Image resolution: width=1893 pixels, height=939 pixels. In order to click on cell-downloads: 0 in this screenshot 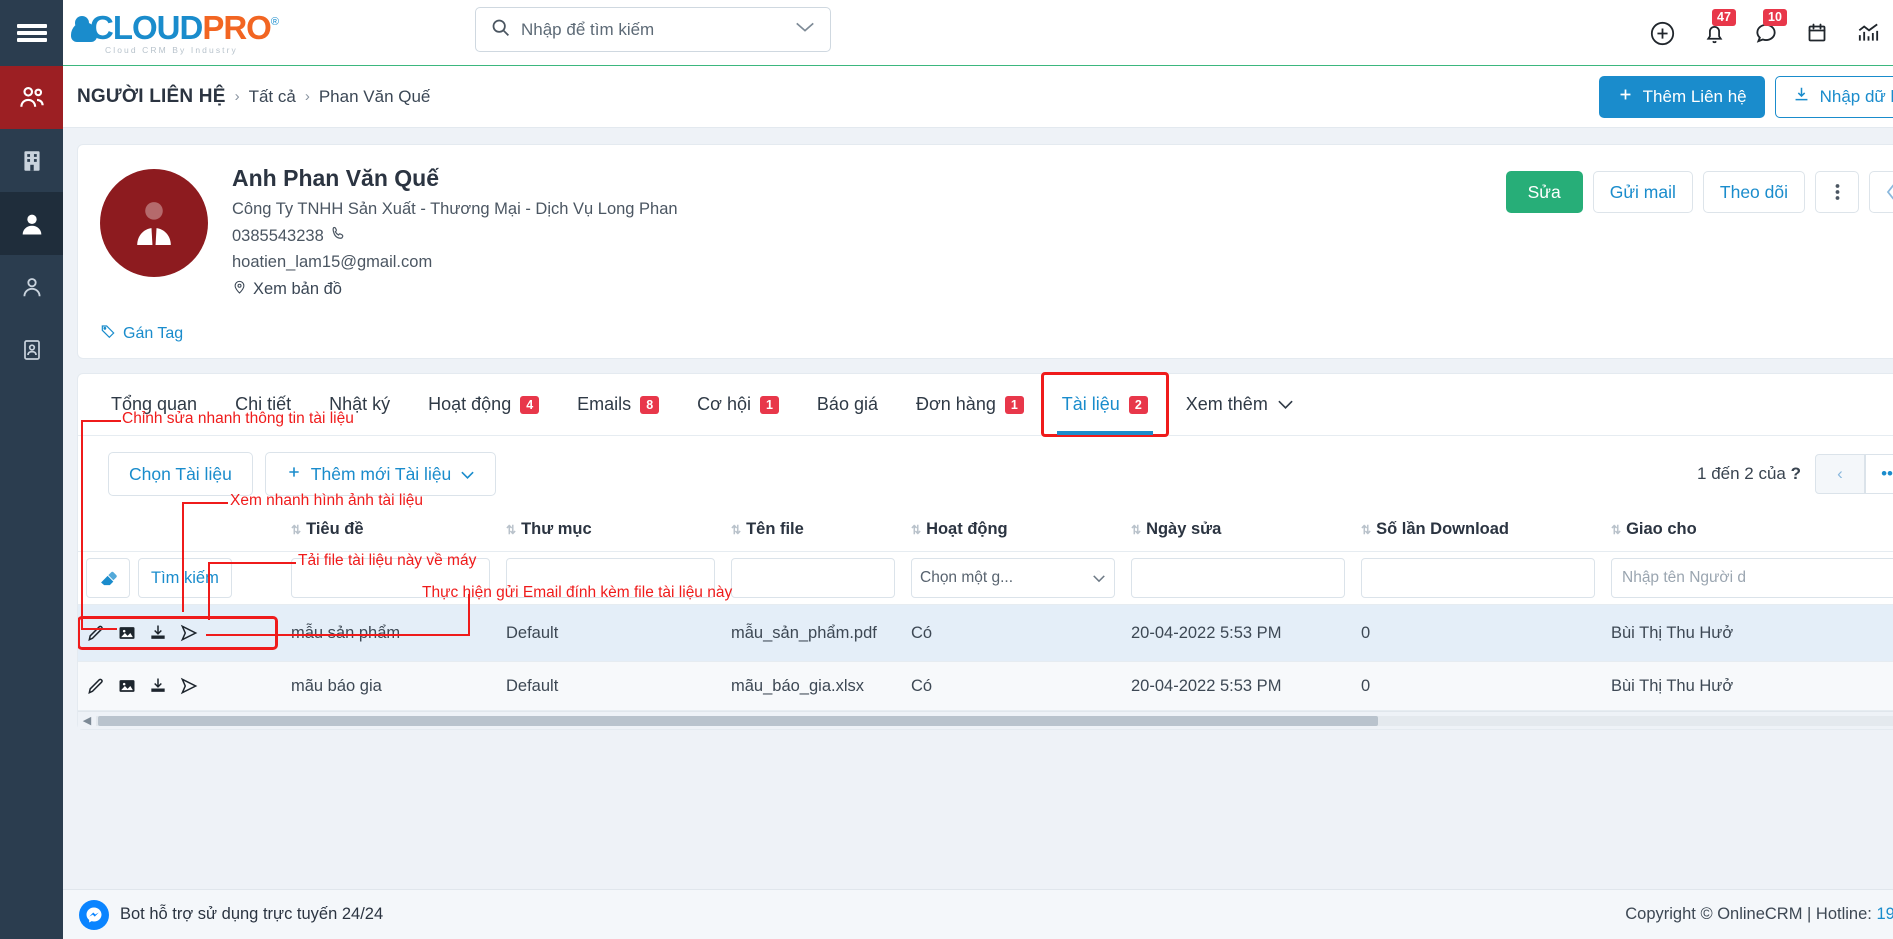, I will do `click(1478, 686)`.